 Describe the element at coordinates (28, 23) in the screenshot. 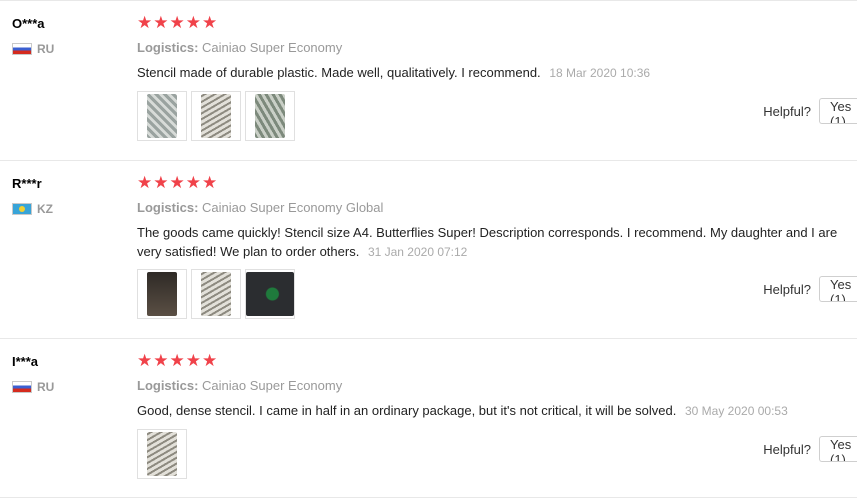

I see `reviewer-name: O***a` at that location.